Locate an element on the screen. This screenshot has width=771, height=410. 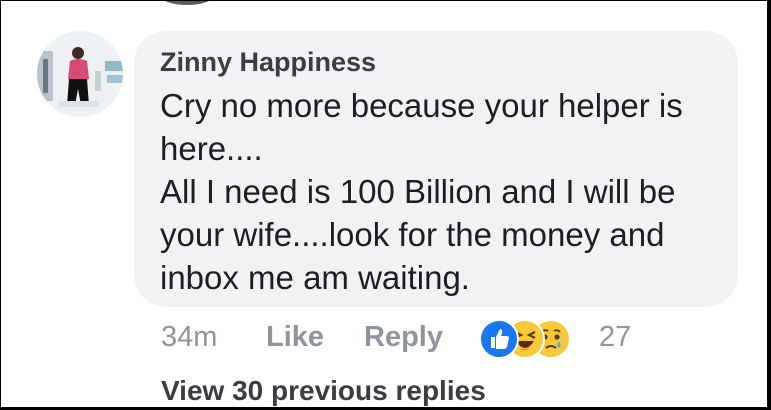
reaction-count: 27 is located at coordinates (615, 337).